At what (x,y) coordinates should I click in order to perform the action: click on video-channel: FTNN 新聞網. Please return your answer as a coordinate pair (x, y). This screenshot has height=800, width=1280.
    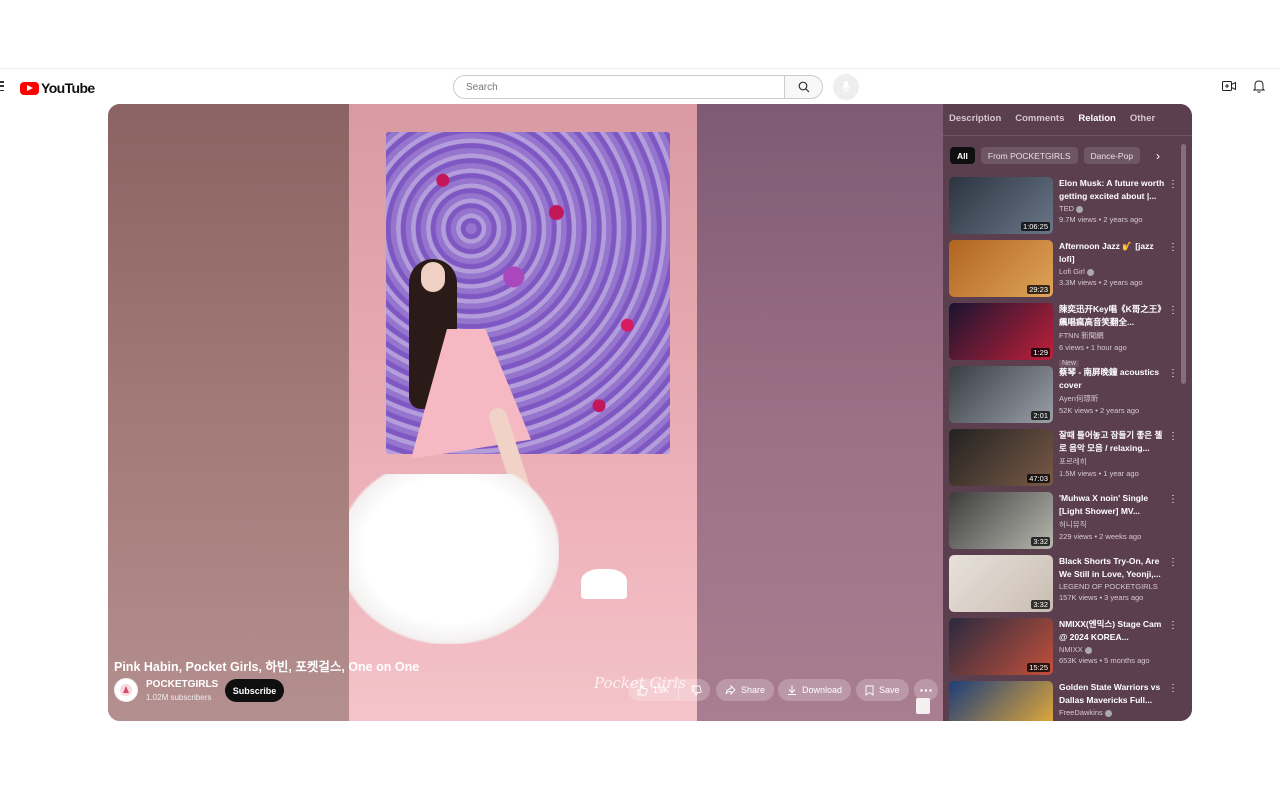
    Looking at the image, I should click on (1113, 335).